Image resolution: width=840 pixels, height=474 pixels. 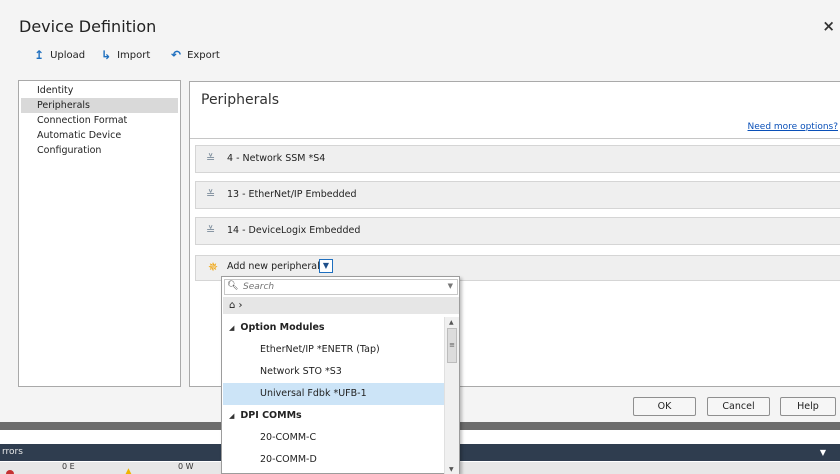 I want to click on import-button: ↳ Import, so click(x=125, y=55).